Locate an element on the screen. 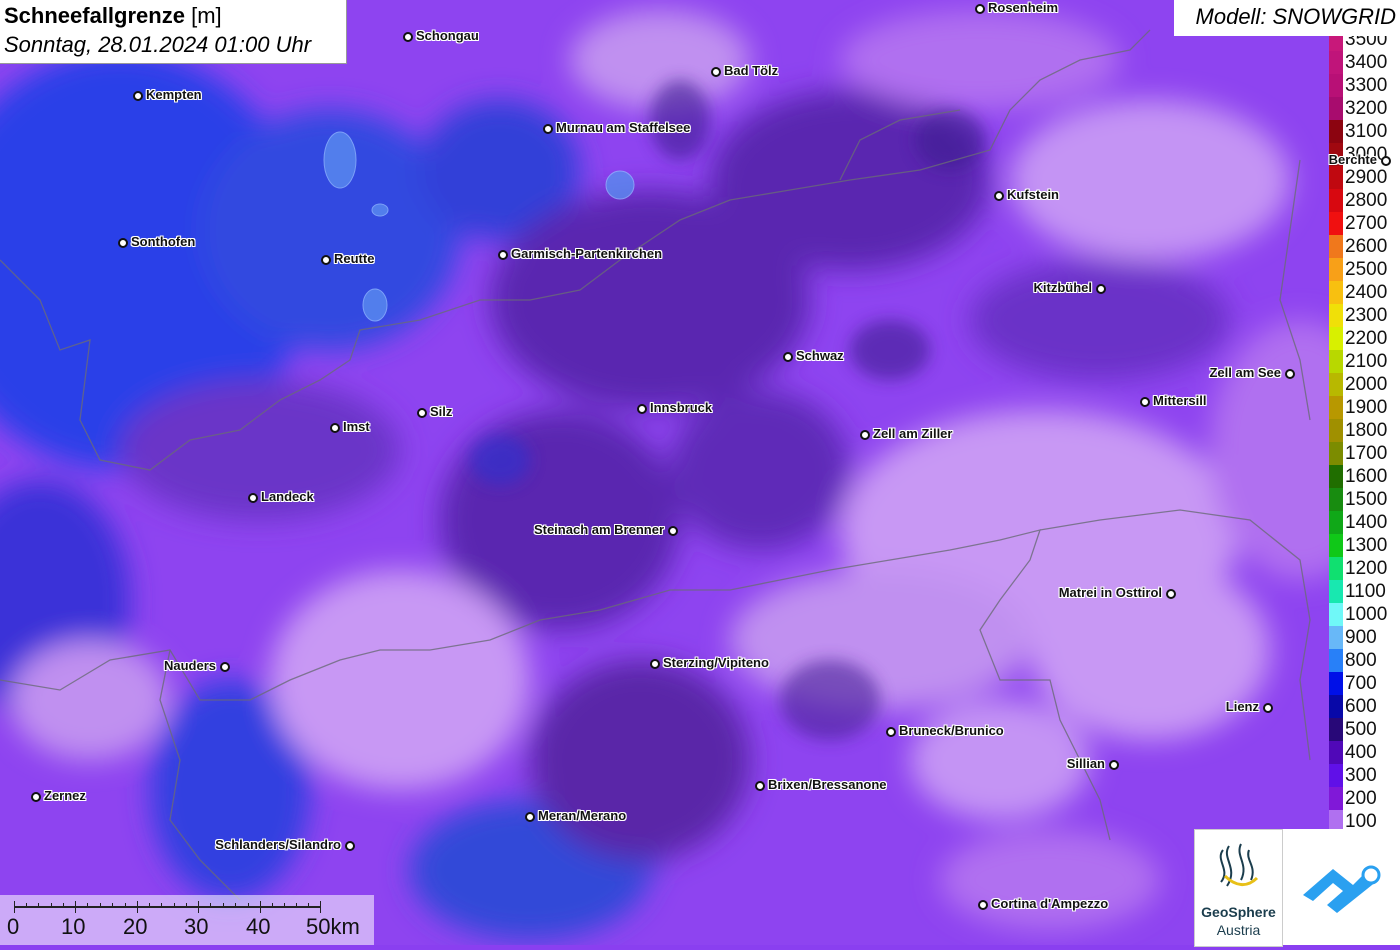  legend-label: 3100 is located at coordinates (1366, 131).